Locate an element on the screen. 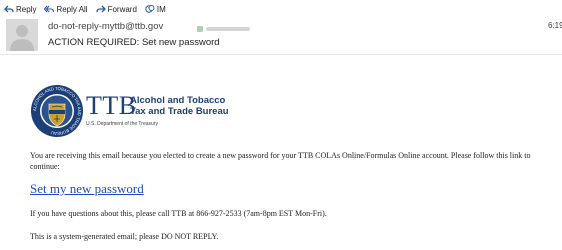 This screenshot has height=250, width=562. reply-all-button: Reply All is located at coordinates (66, 9).